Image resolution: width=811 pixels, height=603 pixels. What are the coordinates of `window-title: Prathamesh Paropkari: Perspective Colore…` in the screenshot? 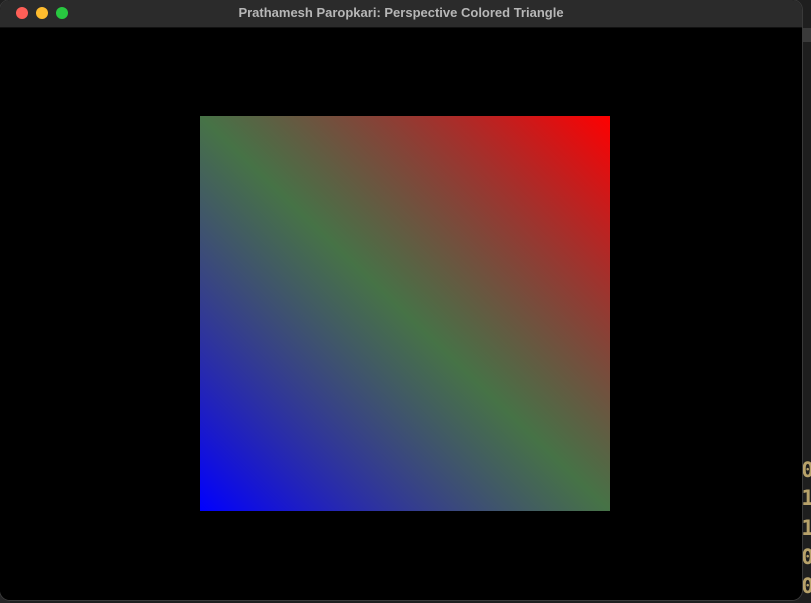 It's located at (401, 12).